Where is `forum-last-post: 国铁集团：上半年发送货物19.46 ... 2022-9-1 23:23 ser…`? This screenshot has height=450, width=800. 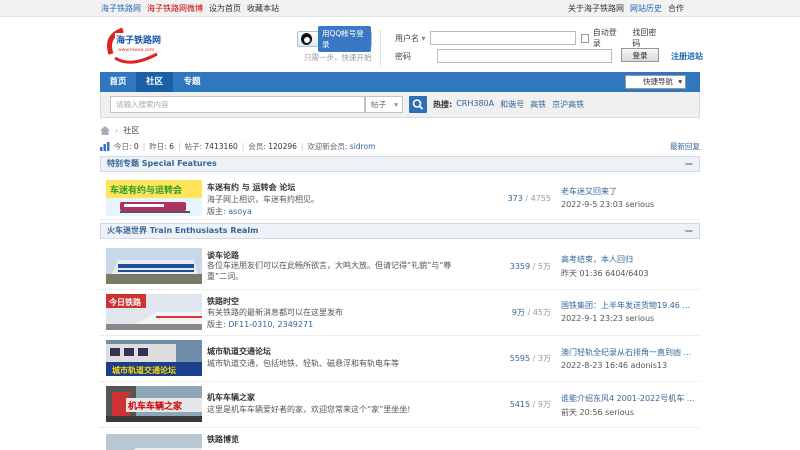 forum-last-post: 国铁集团：上半年发送货物19.46 ... 2022-9-1 23:23 ser… is located at coordinates (628, 311).